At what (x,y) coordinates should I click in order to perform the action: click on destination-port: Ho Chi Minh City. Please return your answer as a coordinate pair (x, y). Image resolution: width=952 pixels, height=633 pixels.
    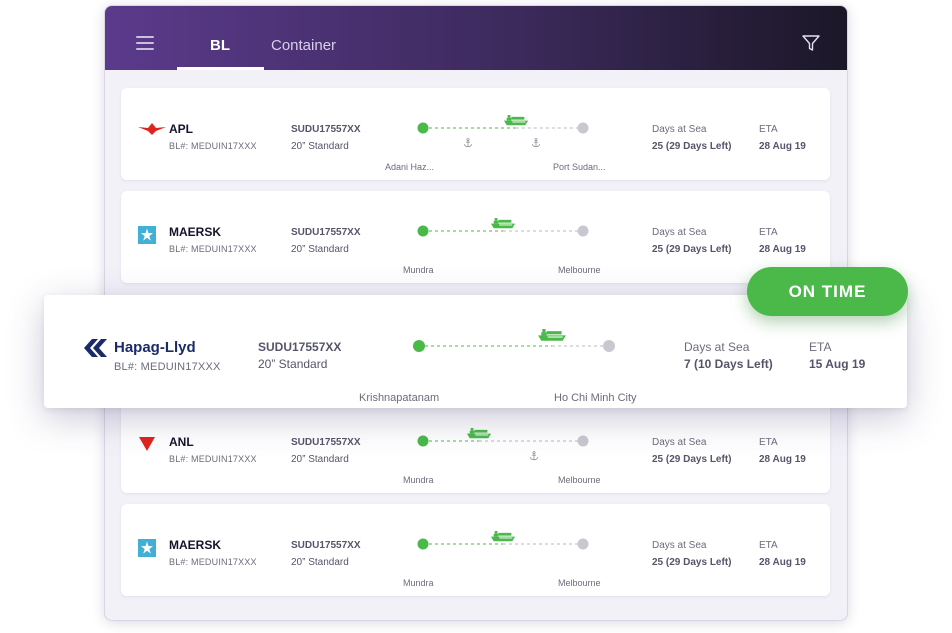
    Looking at the image, I should click on (595, 398).